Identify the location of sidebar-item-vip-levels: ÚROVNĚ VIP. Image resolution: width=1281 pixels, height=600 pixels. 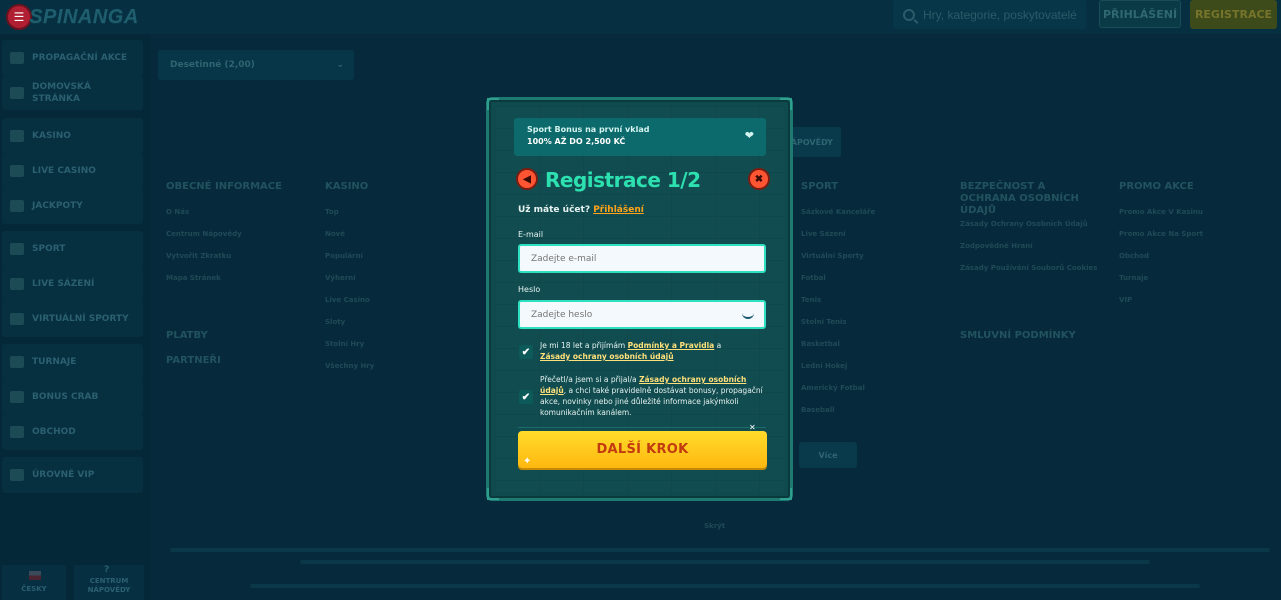
(72, 475).